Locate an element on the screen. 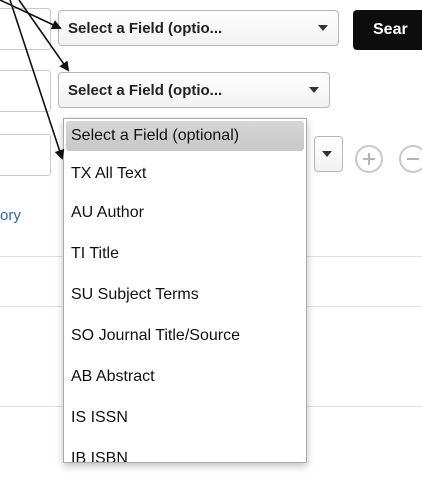  plus-circle-icon is located at coordinates (369, 159).